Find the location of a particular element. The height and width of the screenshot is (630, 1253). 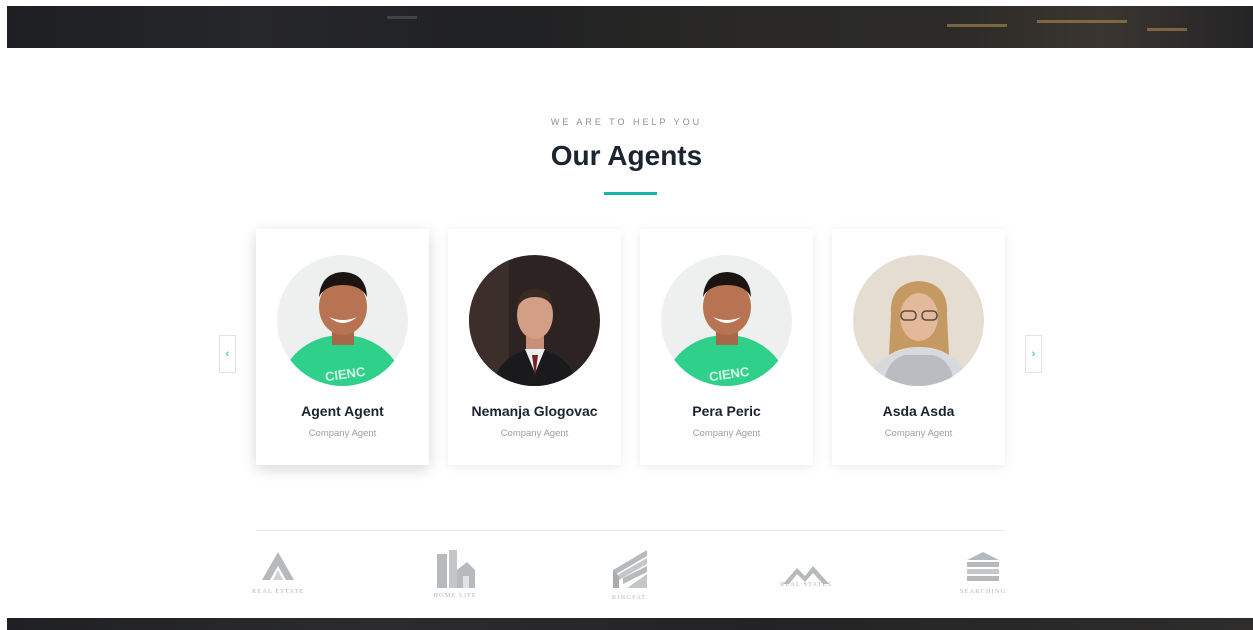

carousel-next-button: › is located at coordinates (1033, 354).